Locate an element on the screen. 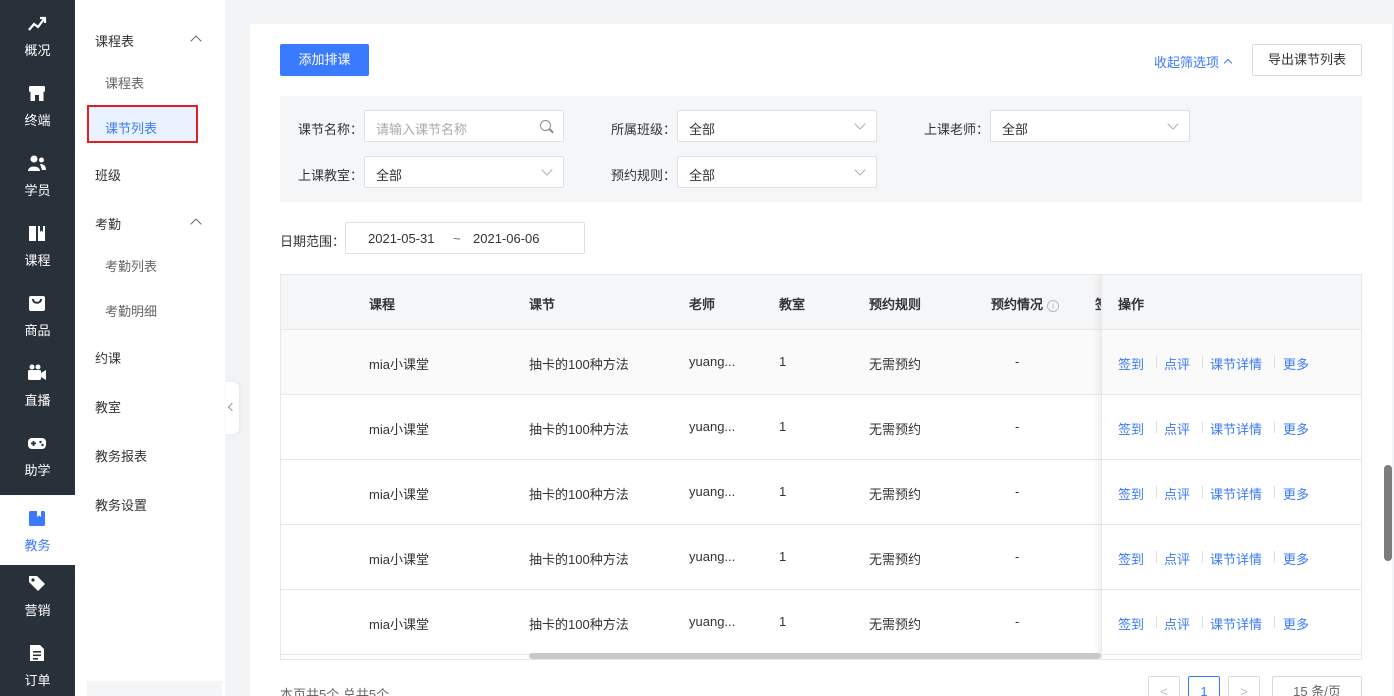  store-icon is located at coordinates (37, 93).